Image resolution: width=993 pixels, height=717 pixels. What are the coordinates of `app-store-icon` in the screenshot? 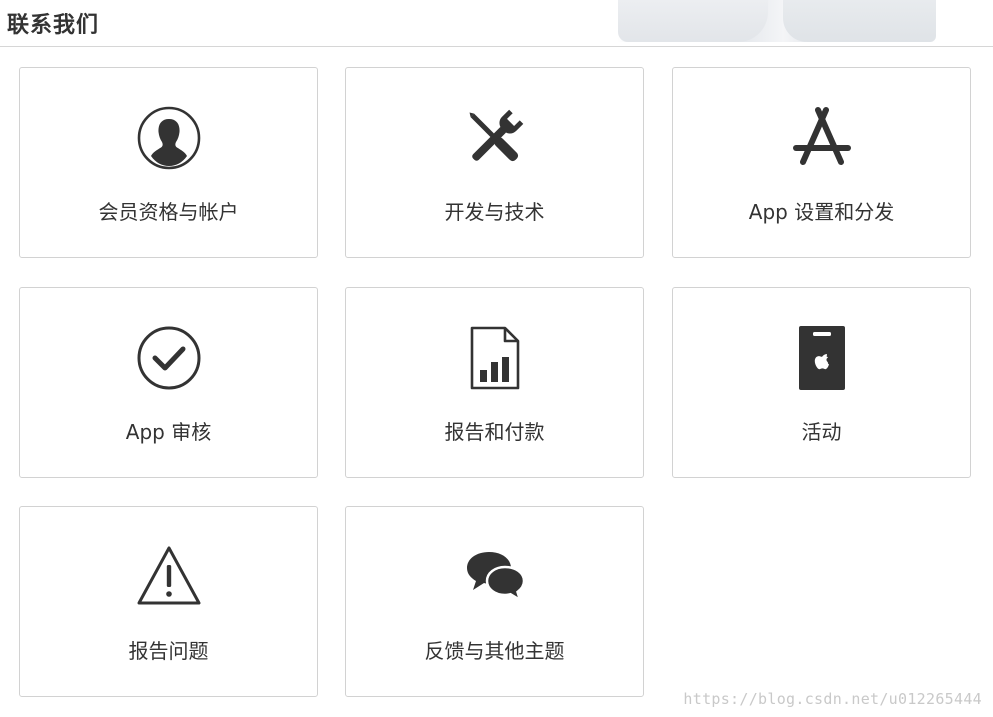 It's located at (822, 138).